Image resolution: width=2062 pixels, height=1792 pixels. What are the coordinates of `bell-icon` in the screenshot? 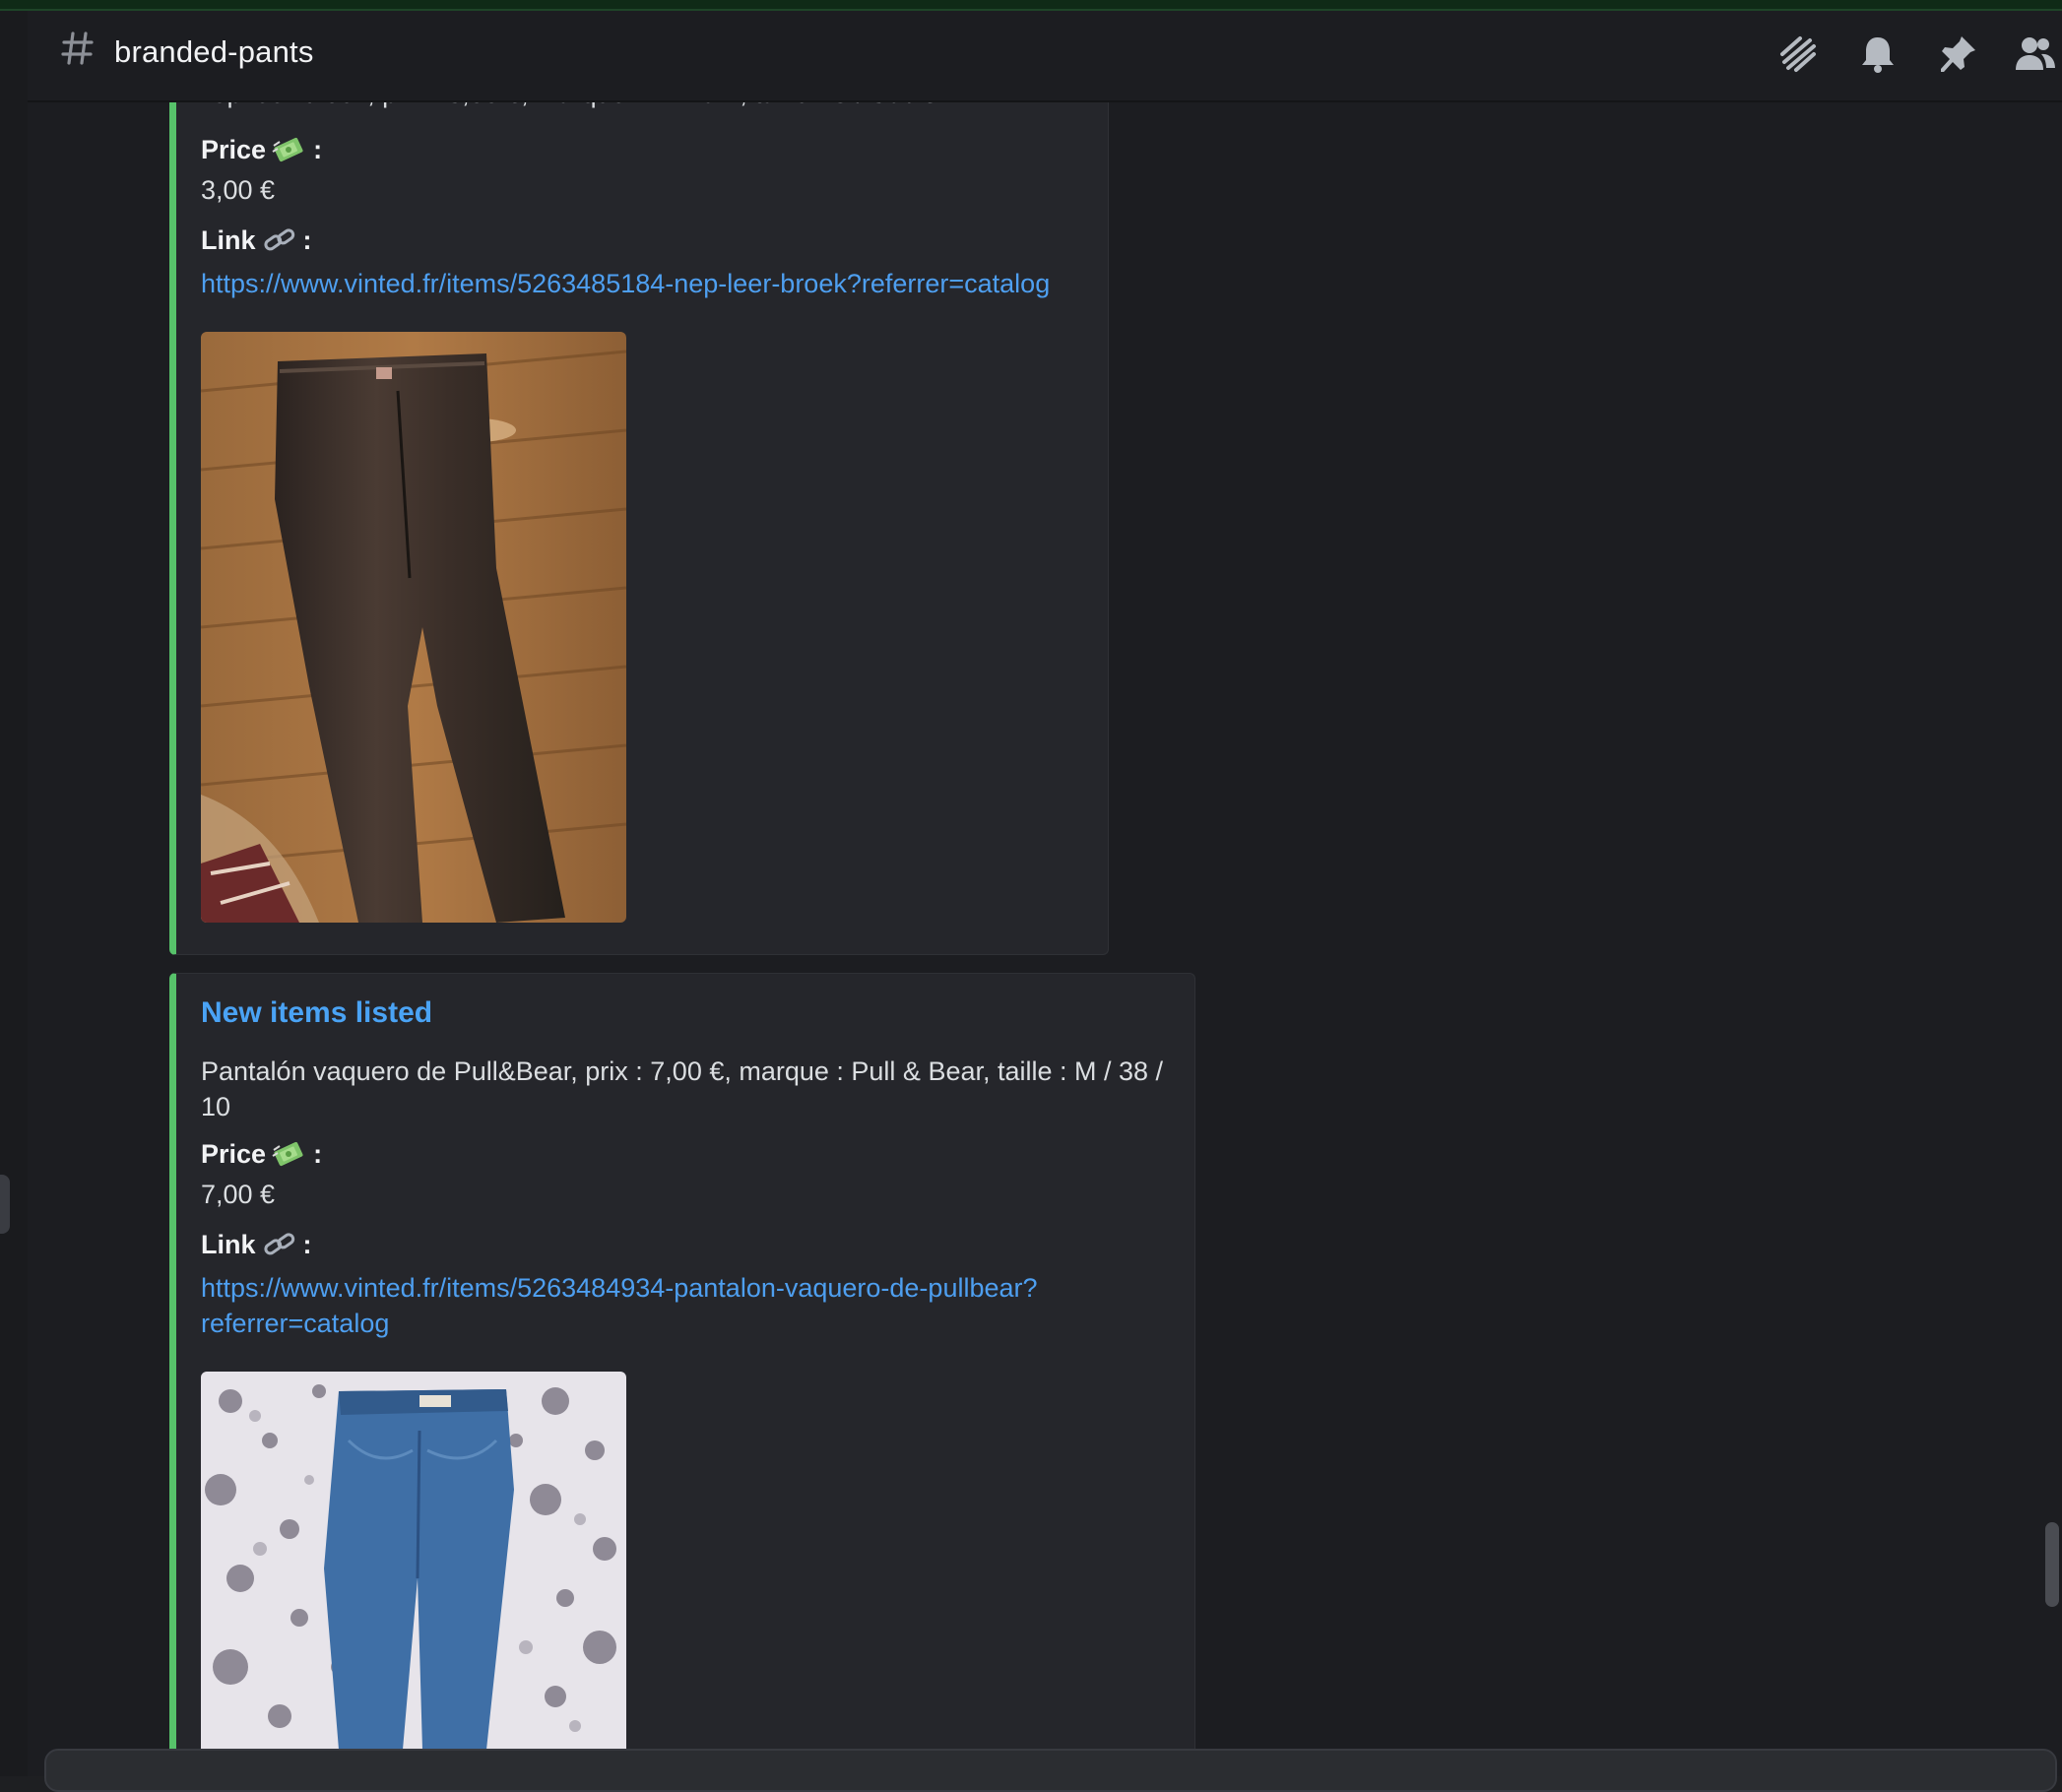 It's located at (1878, 54).